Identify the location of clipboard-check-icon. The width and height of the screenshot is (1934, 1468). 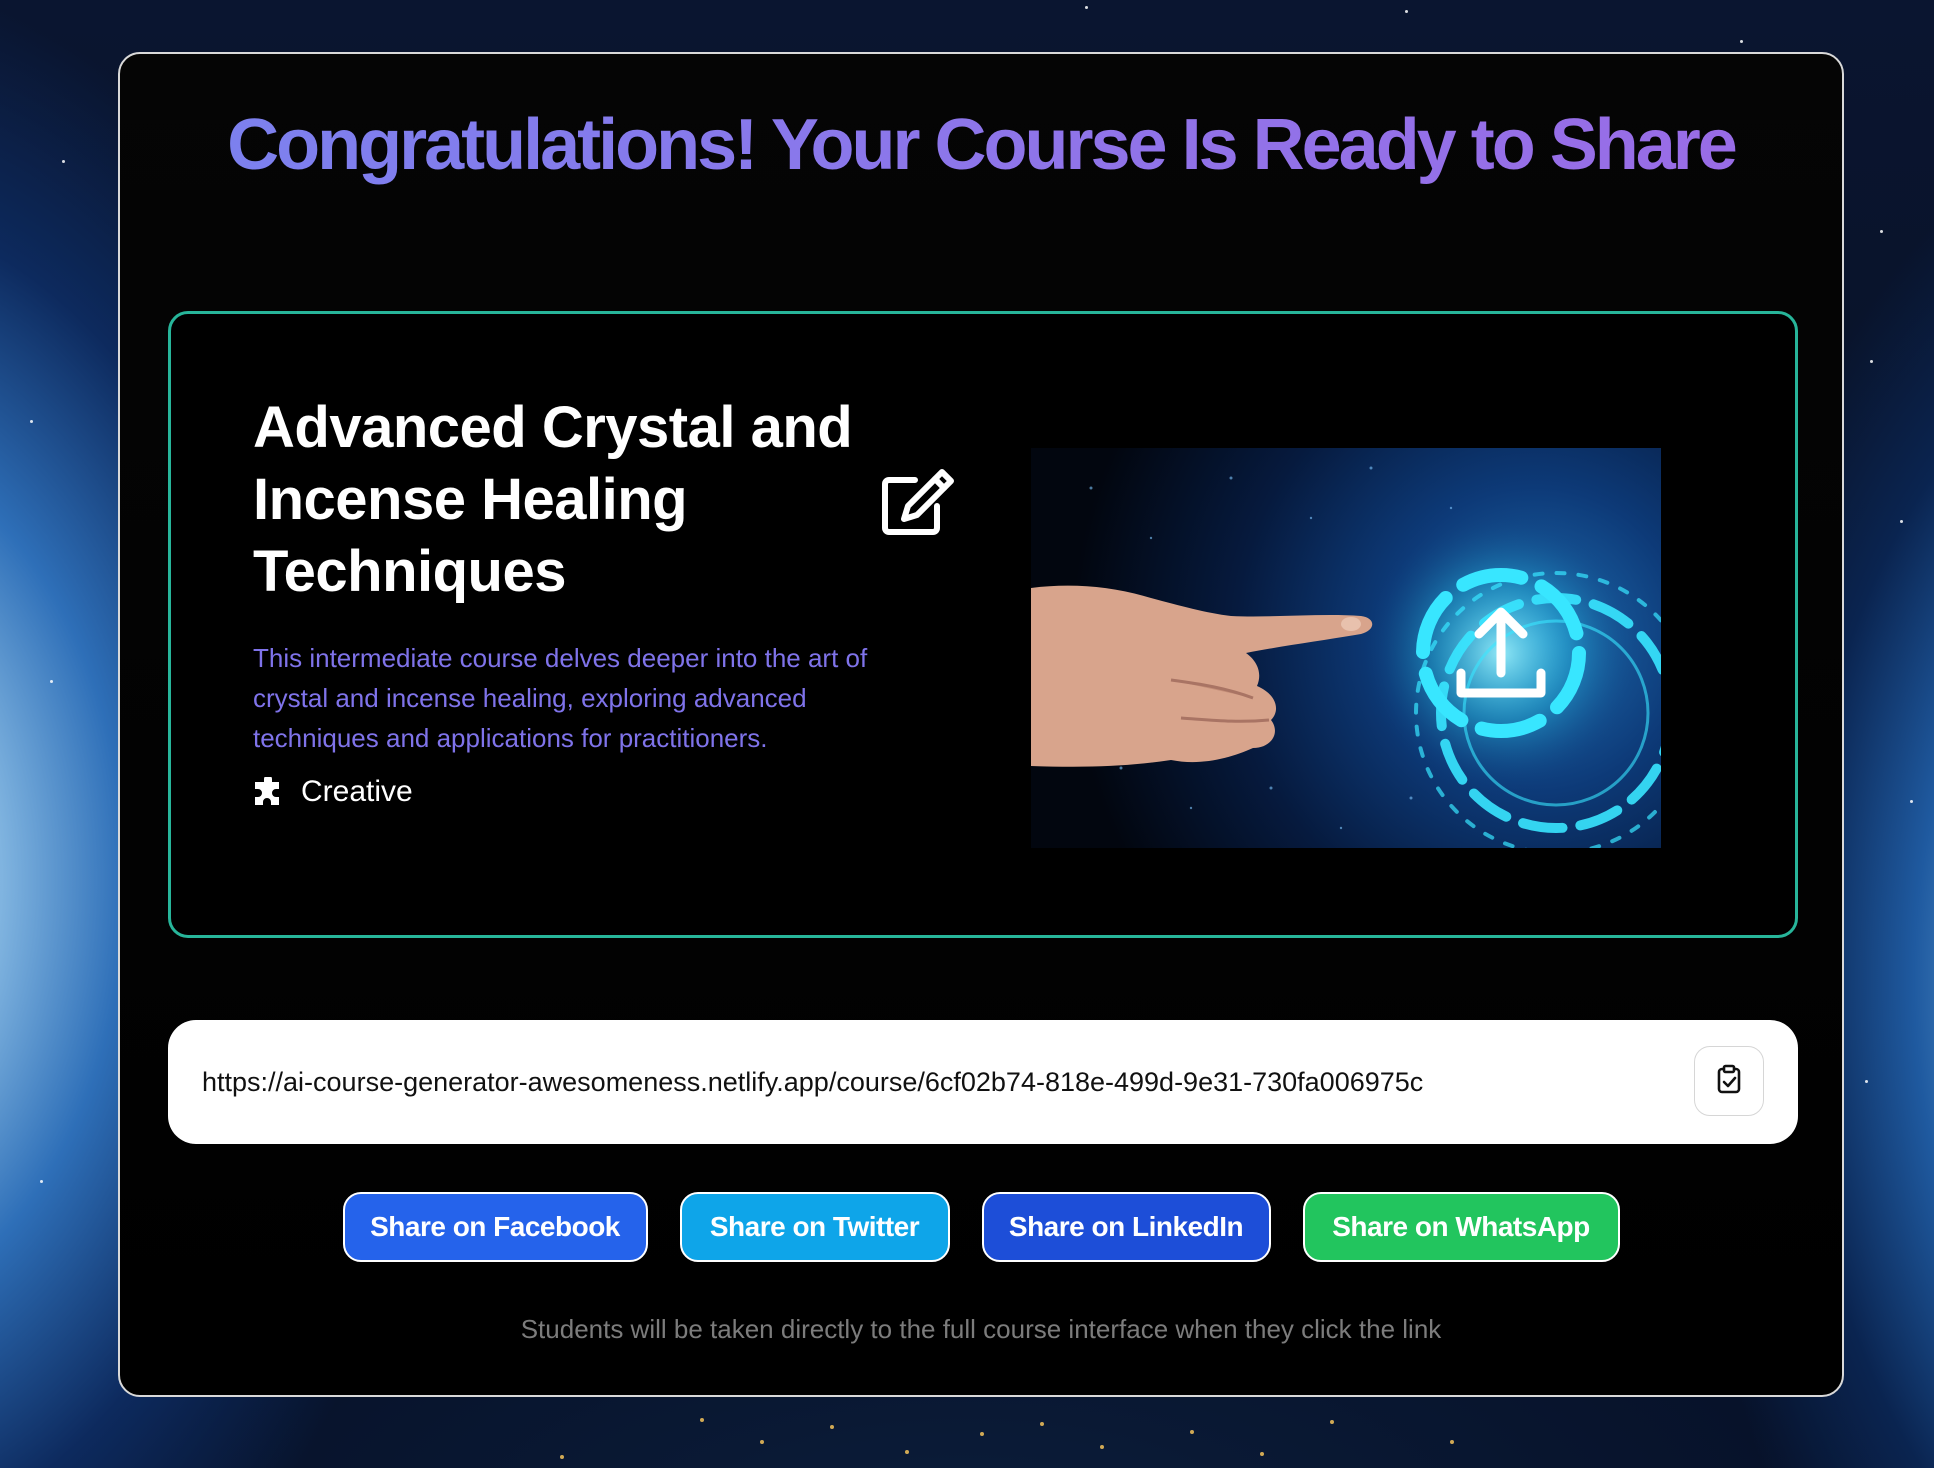
(1729, 1081).